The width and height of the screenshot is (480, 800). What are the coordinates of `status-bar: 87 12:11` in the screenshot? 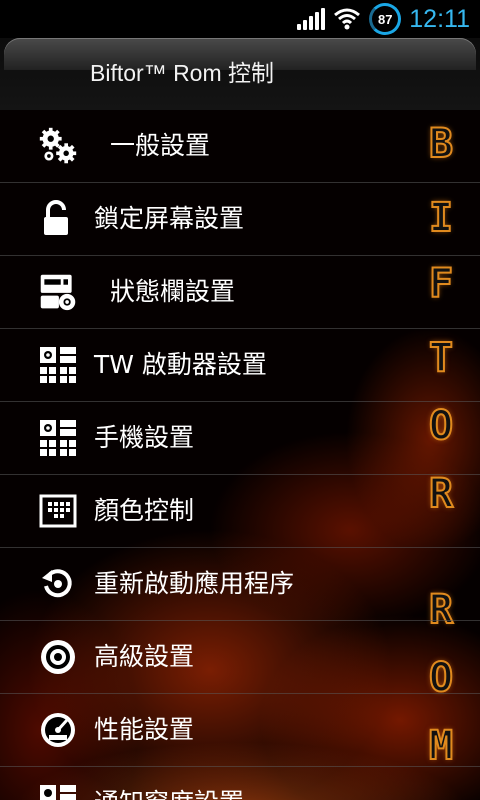 It's located at (240, 19).